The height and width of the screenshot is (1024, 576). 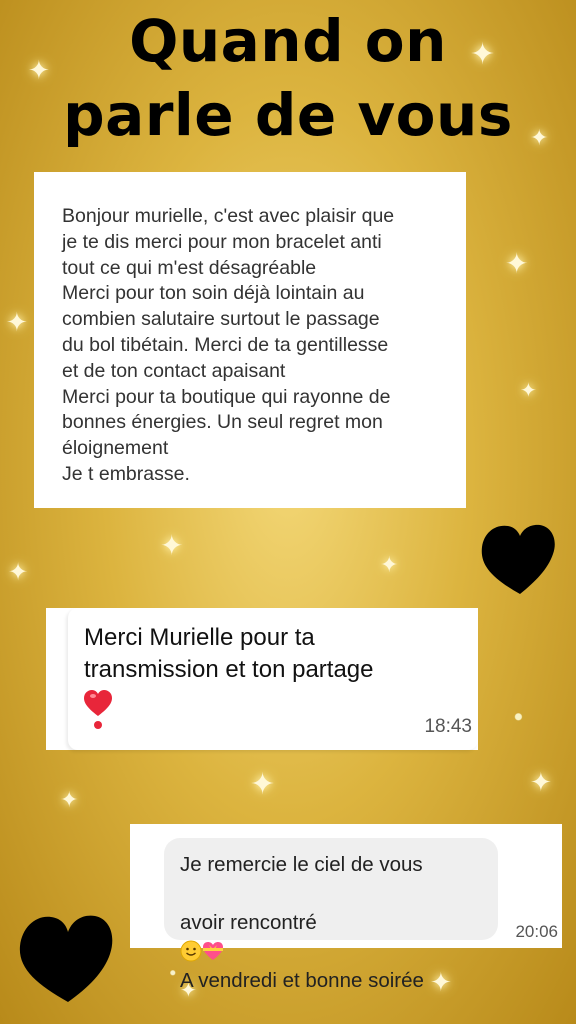 I want to click on reply-message-line-1: Merci Murielle pour ta, so click(x=199, y=637).